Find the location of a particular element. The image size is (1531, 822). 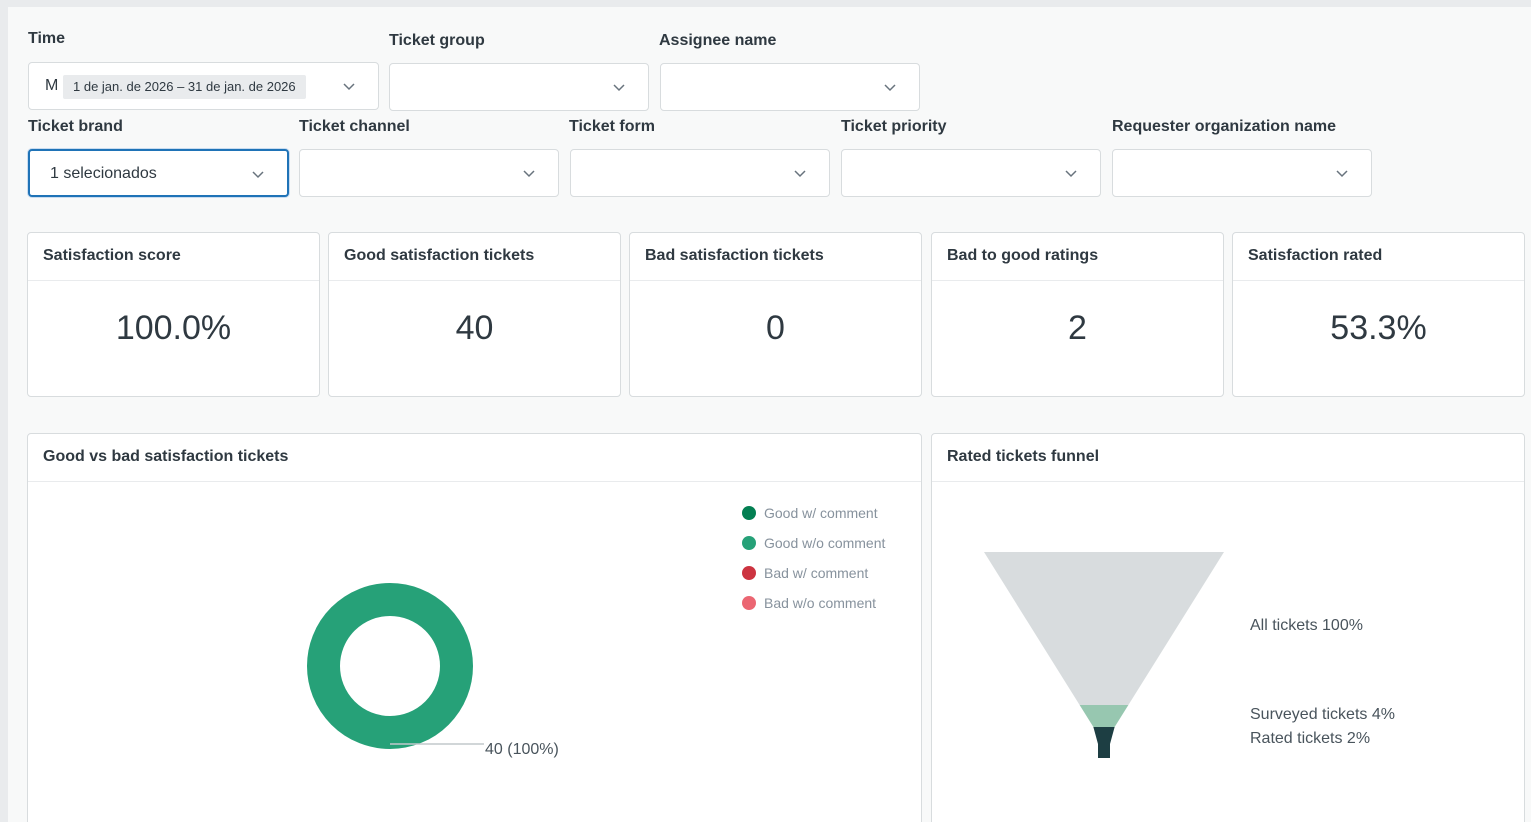

funnel-stage-rated-tickets is located at coordinates (1104, 735).